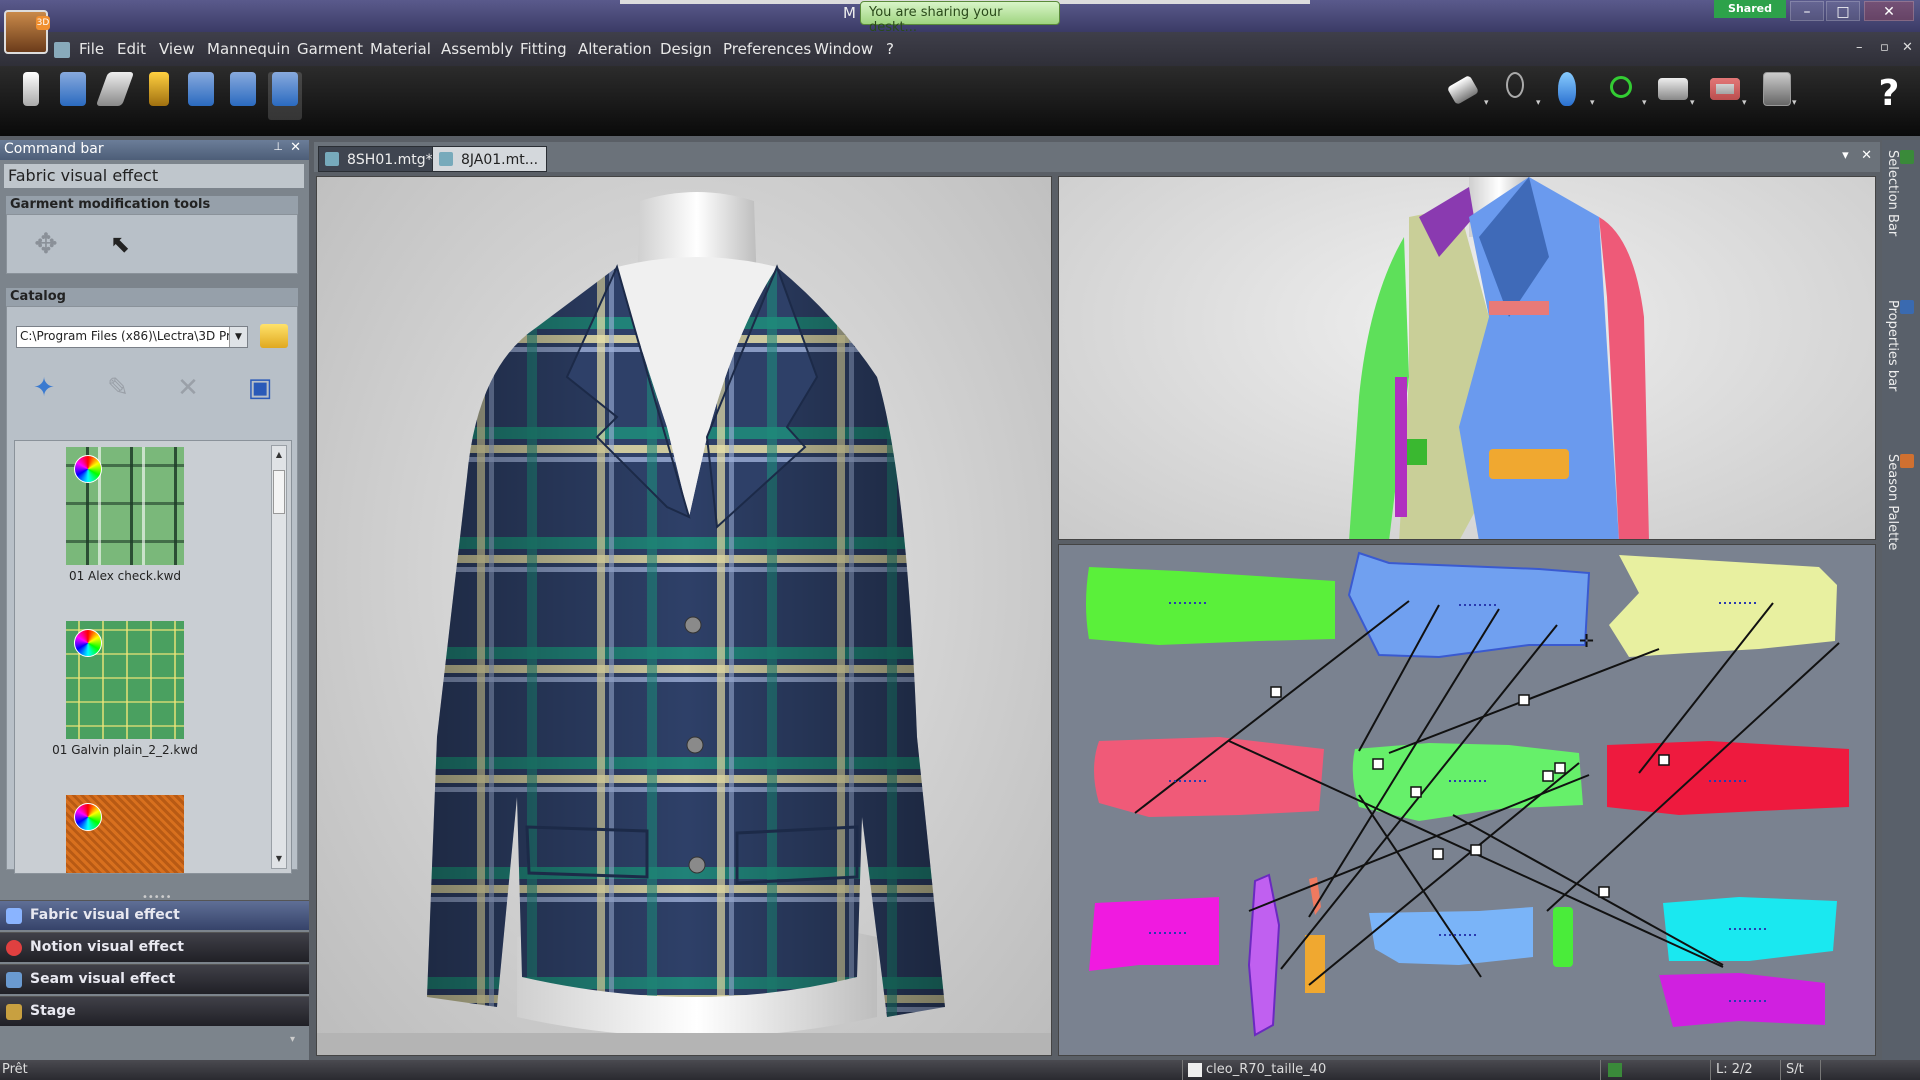 The image size is (1920, 1080). What do you see at coordinates (152, 244) in the screenshot?
I see `garment-tools-box: ✥ ⬉` at bounding box center [152, 244].